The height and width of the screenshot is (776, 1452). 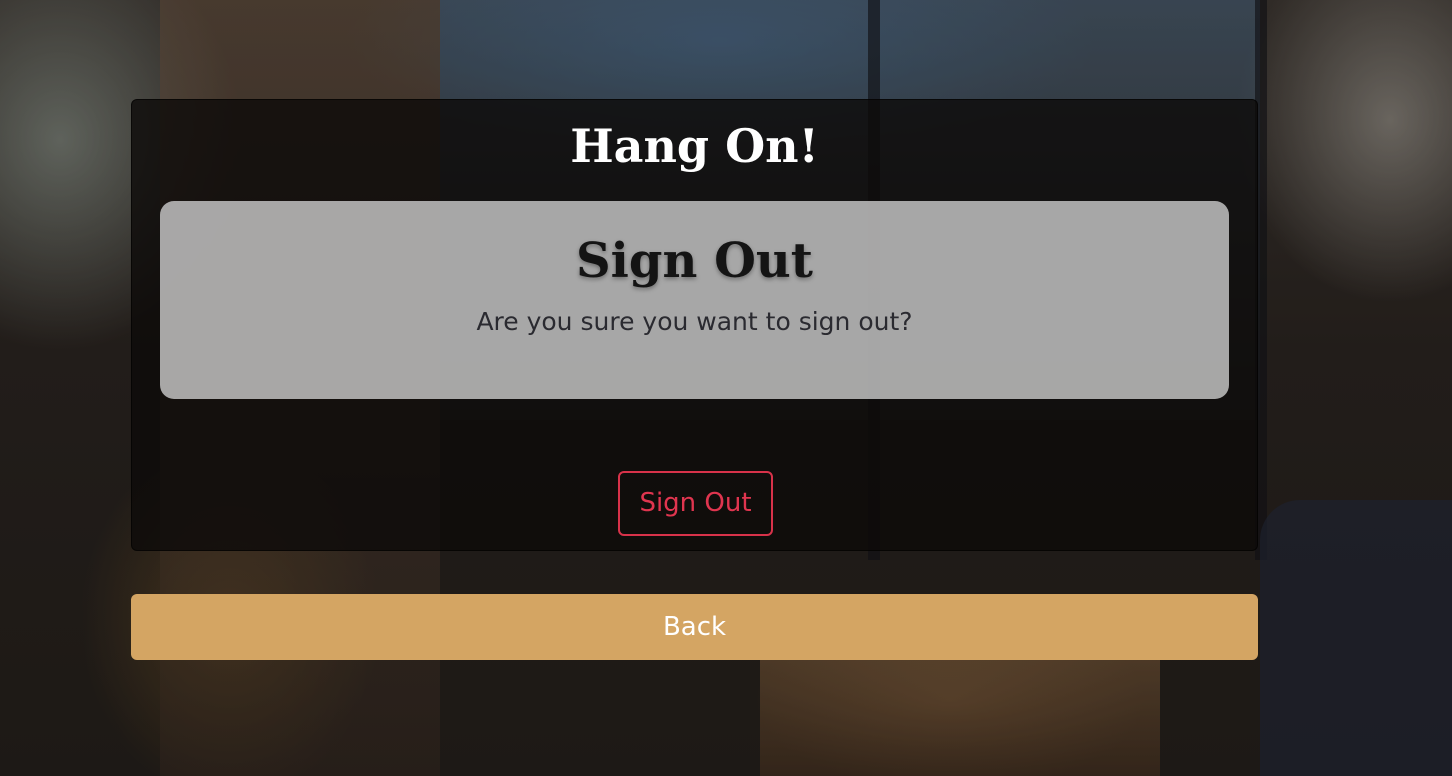 What do you see at coordinates (694, 146) in the screenshot?
I see `dialog-title: Hang On!` at bounding box center [694, 146].